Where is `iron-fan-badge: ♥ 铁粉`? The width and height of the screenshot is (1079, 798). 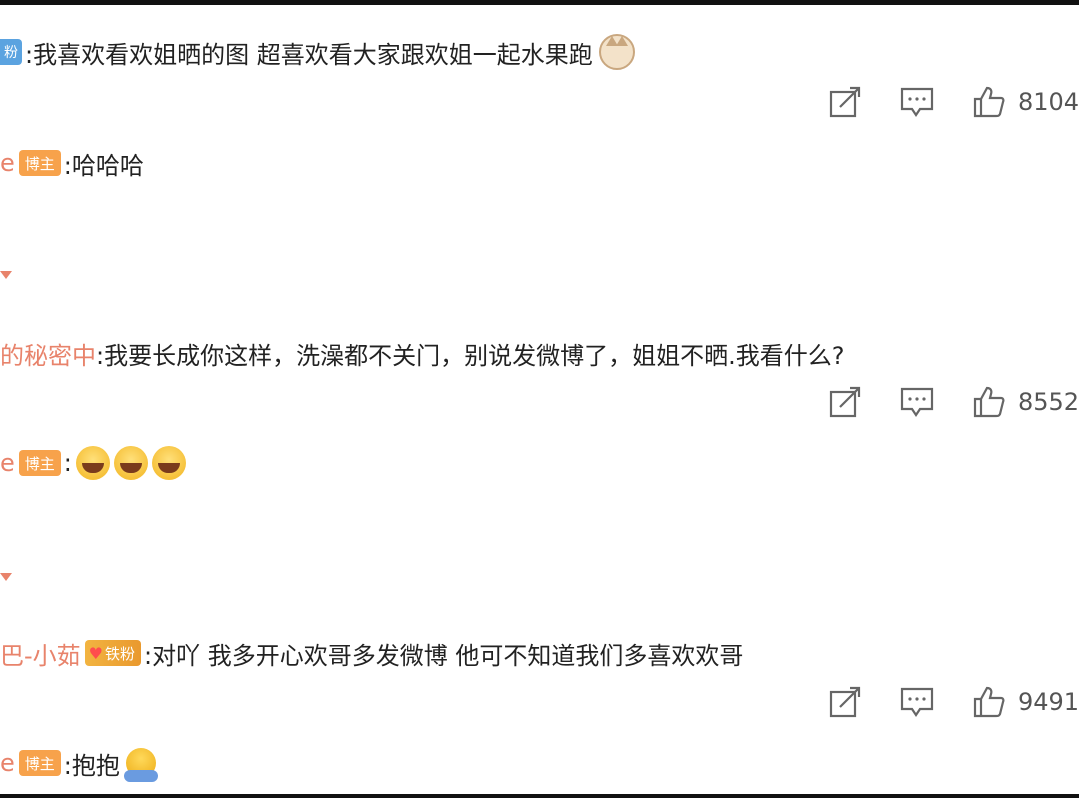 iron-fan-badge: ♥ 铁粉 is located at coordinates (113, 653).